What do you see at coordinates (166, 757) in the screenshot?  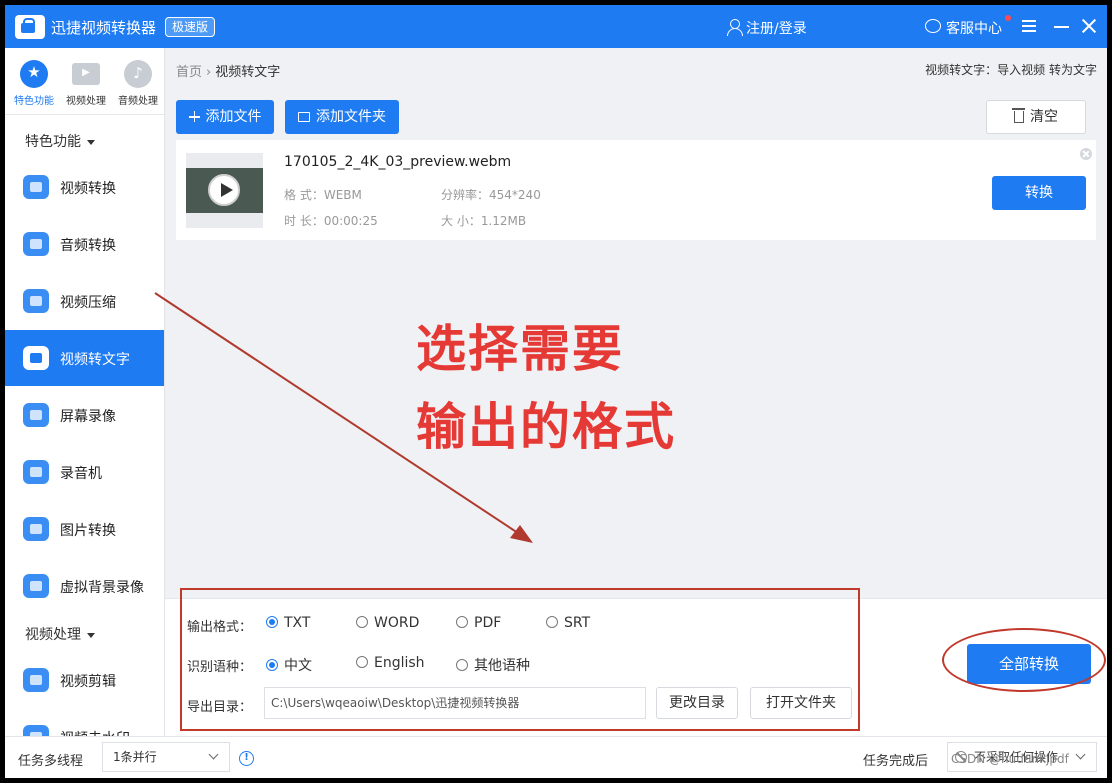 I see `multithread-select: 1条并行` at bounding box center [166, 757].